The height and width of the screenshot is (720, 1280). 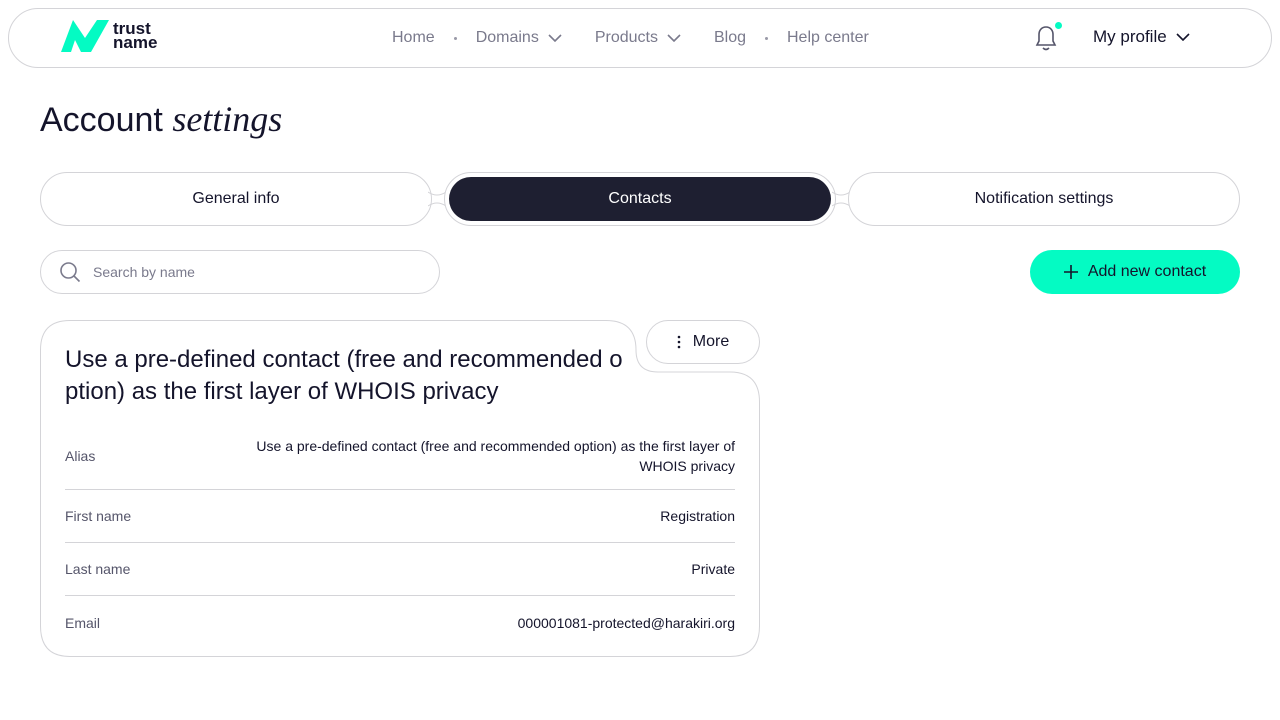 I want to click on nav-domains-label: Domains, so click(x=507, y=37).